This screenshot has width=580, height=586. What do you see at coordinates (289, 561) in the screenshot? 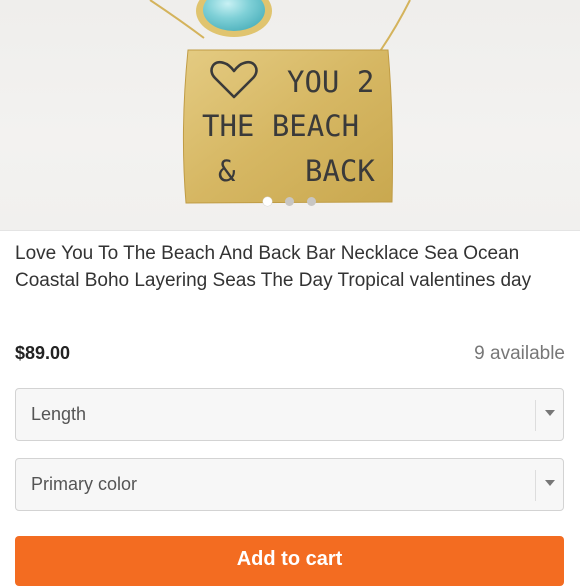
I see `add-to-cart-button: Add to cart` at bounding box center [289, 561].